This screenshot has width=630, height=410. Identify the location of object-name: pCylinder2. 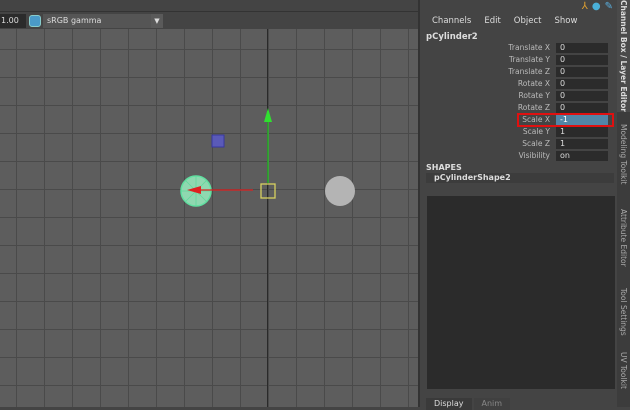
(452, 37).